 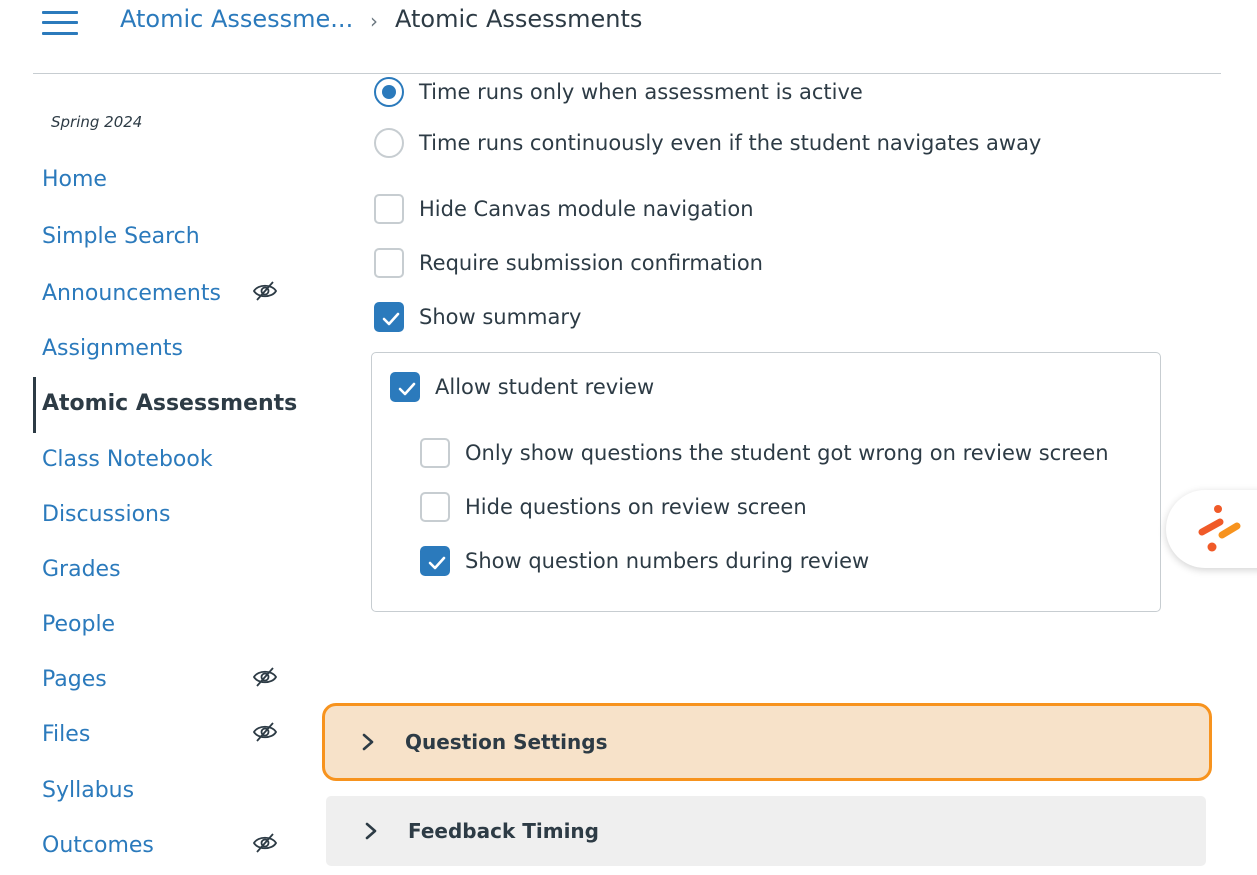 I want to click on accordion-label: Question Settings, so click(x=506, y=742).